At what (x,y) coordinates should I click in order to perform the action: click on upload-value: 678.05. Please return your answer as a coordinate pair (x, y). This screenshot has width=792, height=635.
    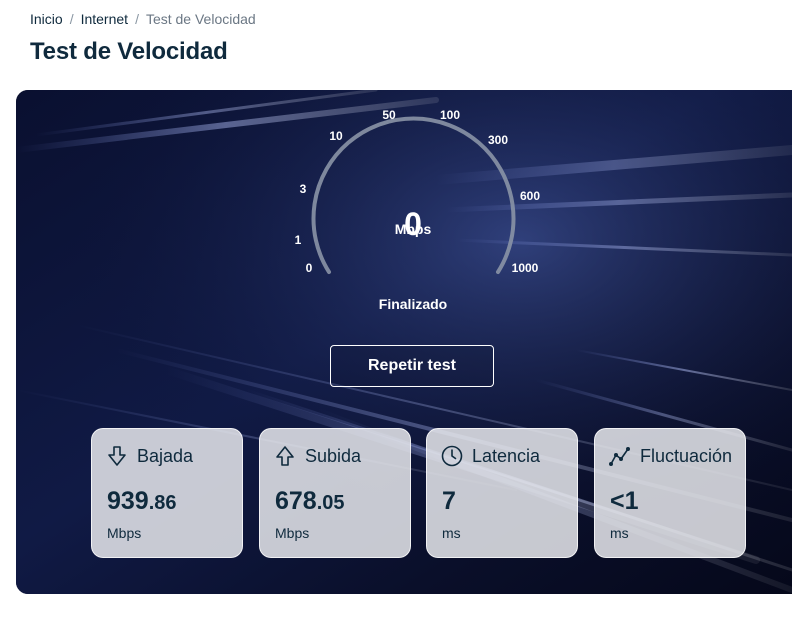
    Looking at the image, I should click on (310, 501).